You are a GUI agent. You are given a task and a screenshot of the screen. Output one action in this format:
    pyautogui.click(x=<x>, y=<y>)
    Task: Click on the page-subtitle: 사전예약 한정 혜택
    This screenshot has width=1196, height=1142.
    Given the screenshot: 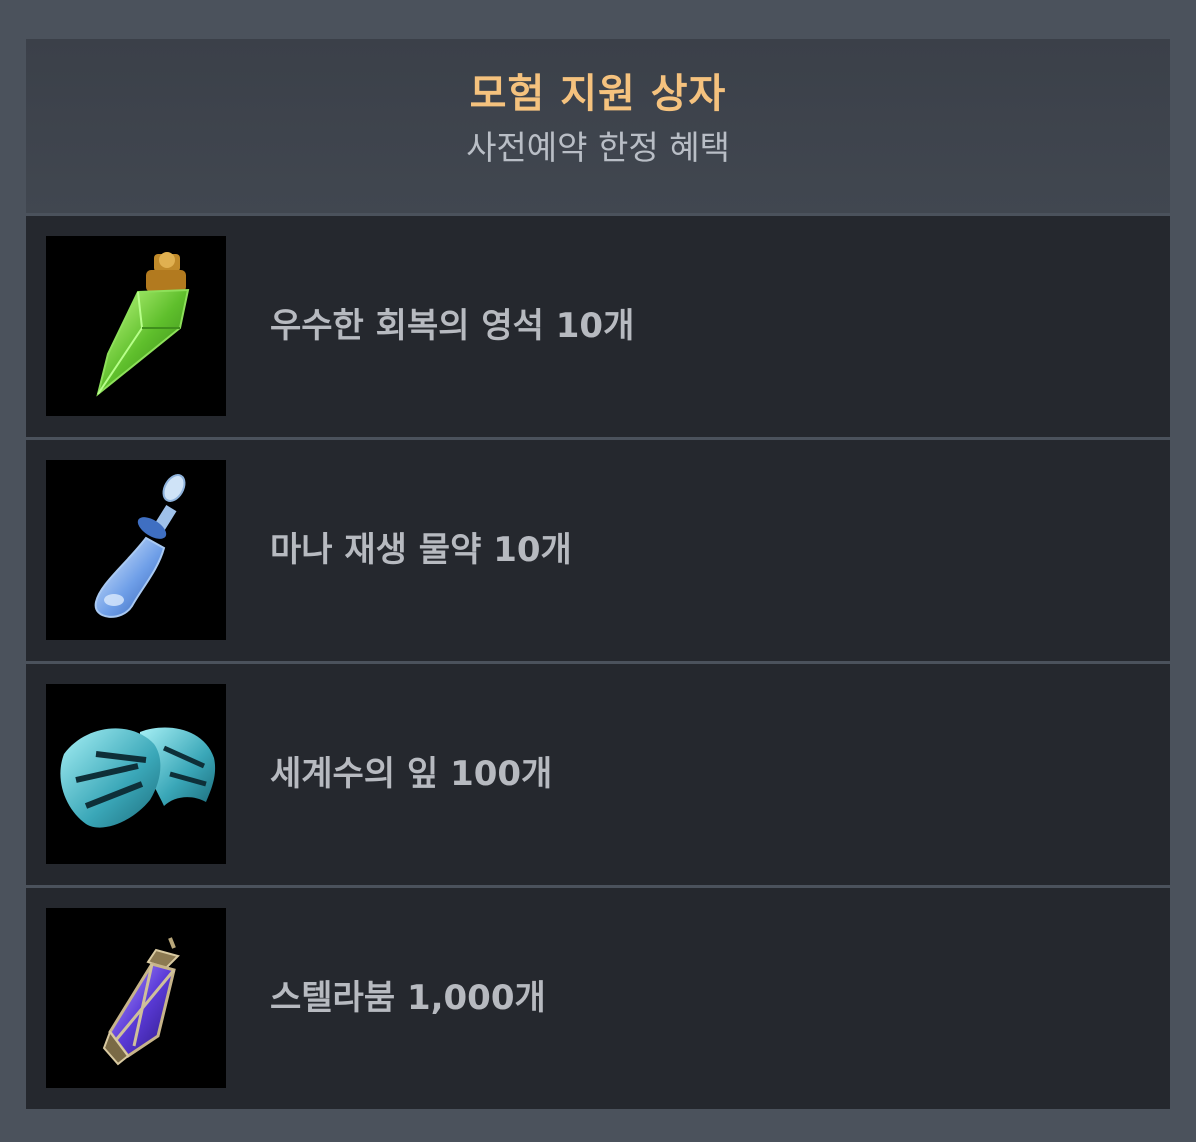 What is the action you would take?
    pyautogui.click(x=598, y=147)
    